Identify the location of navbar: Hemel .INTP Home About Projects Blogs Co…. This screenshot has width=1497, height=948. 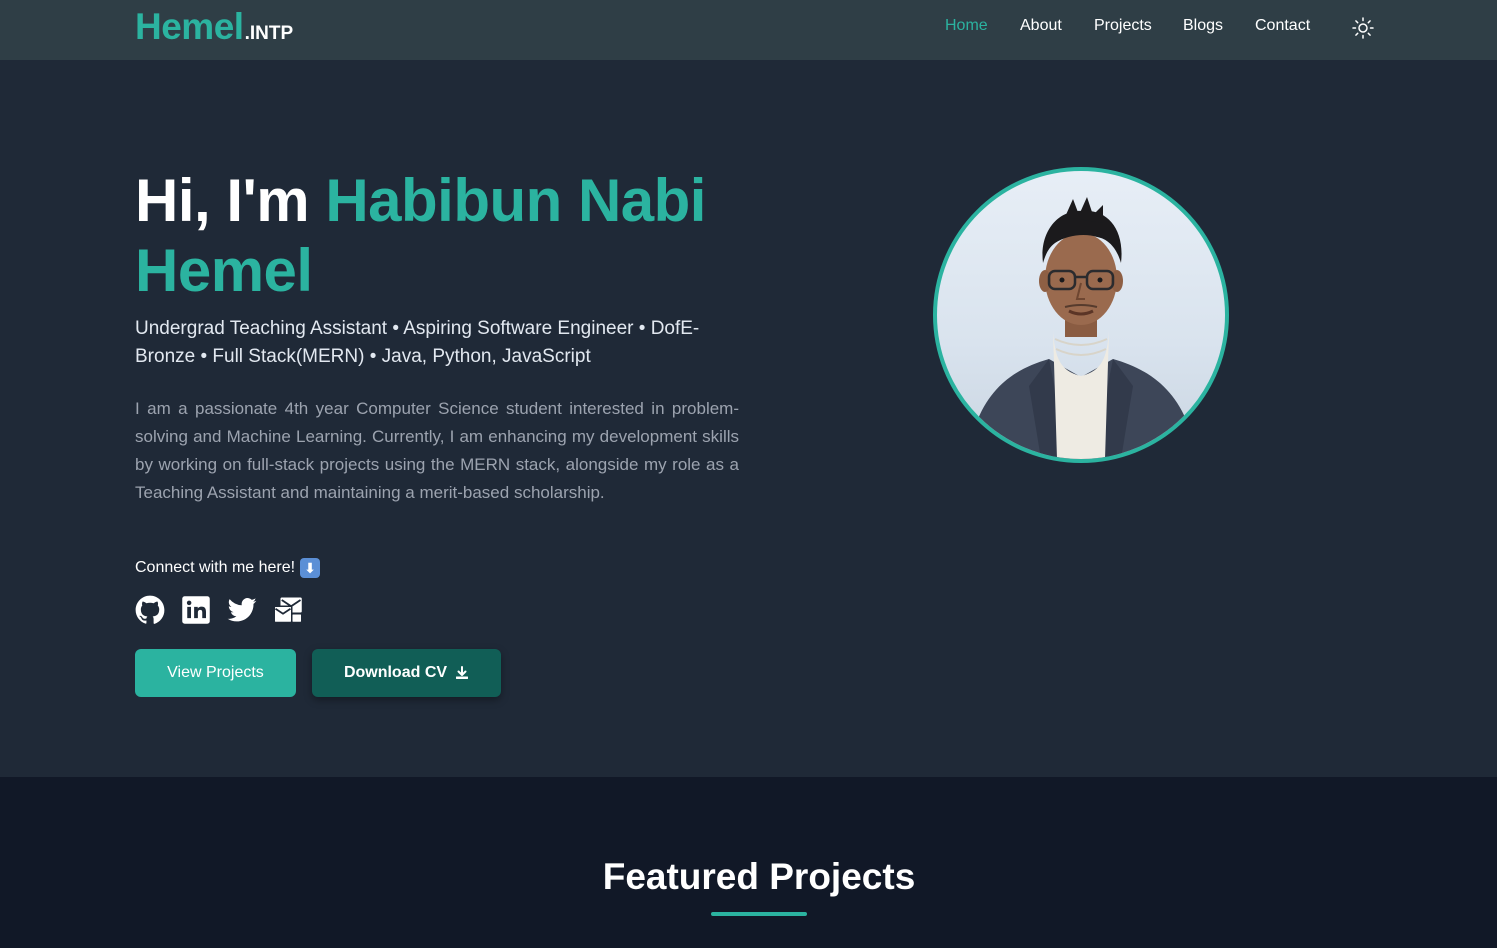
(748, 30).